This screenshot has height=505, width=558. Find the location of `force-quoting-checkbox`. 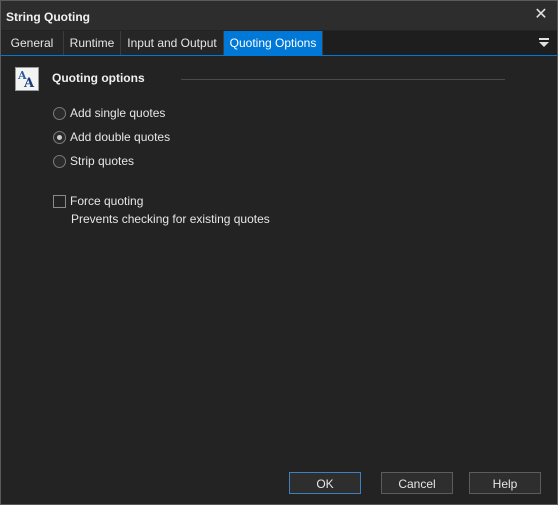

force-quoting-checkbox is located at coordinates (59, 201).